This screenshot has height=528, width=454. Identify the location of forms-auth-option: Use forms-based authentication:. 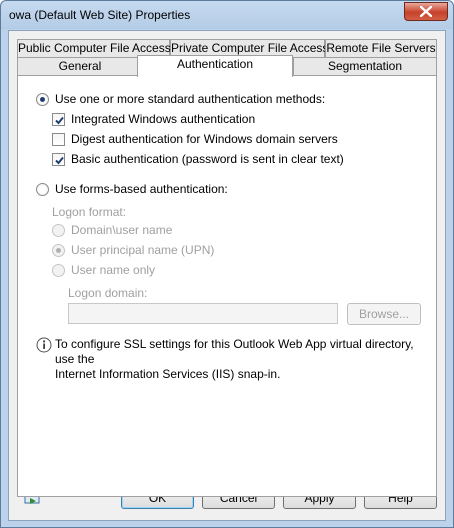
(132, 189).